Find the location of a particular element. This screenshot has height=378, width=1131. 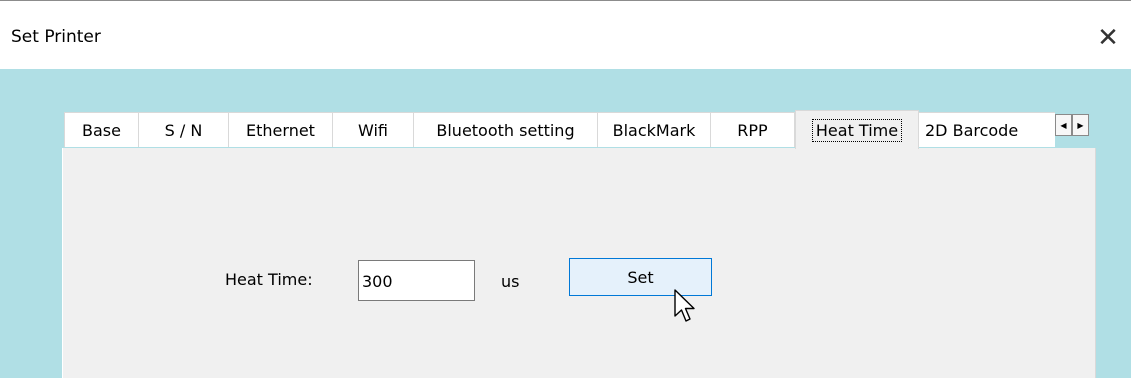

tab-label: Heat Time is located at coordinates (857, 130).